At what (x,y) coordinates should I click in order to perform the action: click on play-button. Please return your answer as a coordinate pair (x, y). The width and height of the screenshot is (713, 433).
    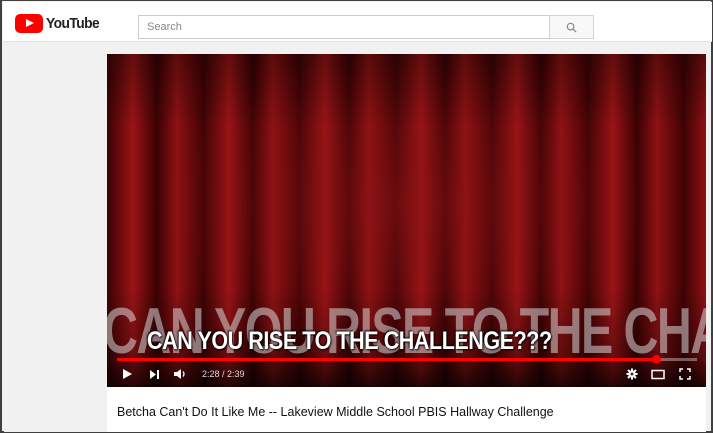
    Looking at the image, I should click on (127, 374).